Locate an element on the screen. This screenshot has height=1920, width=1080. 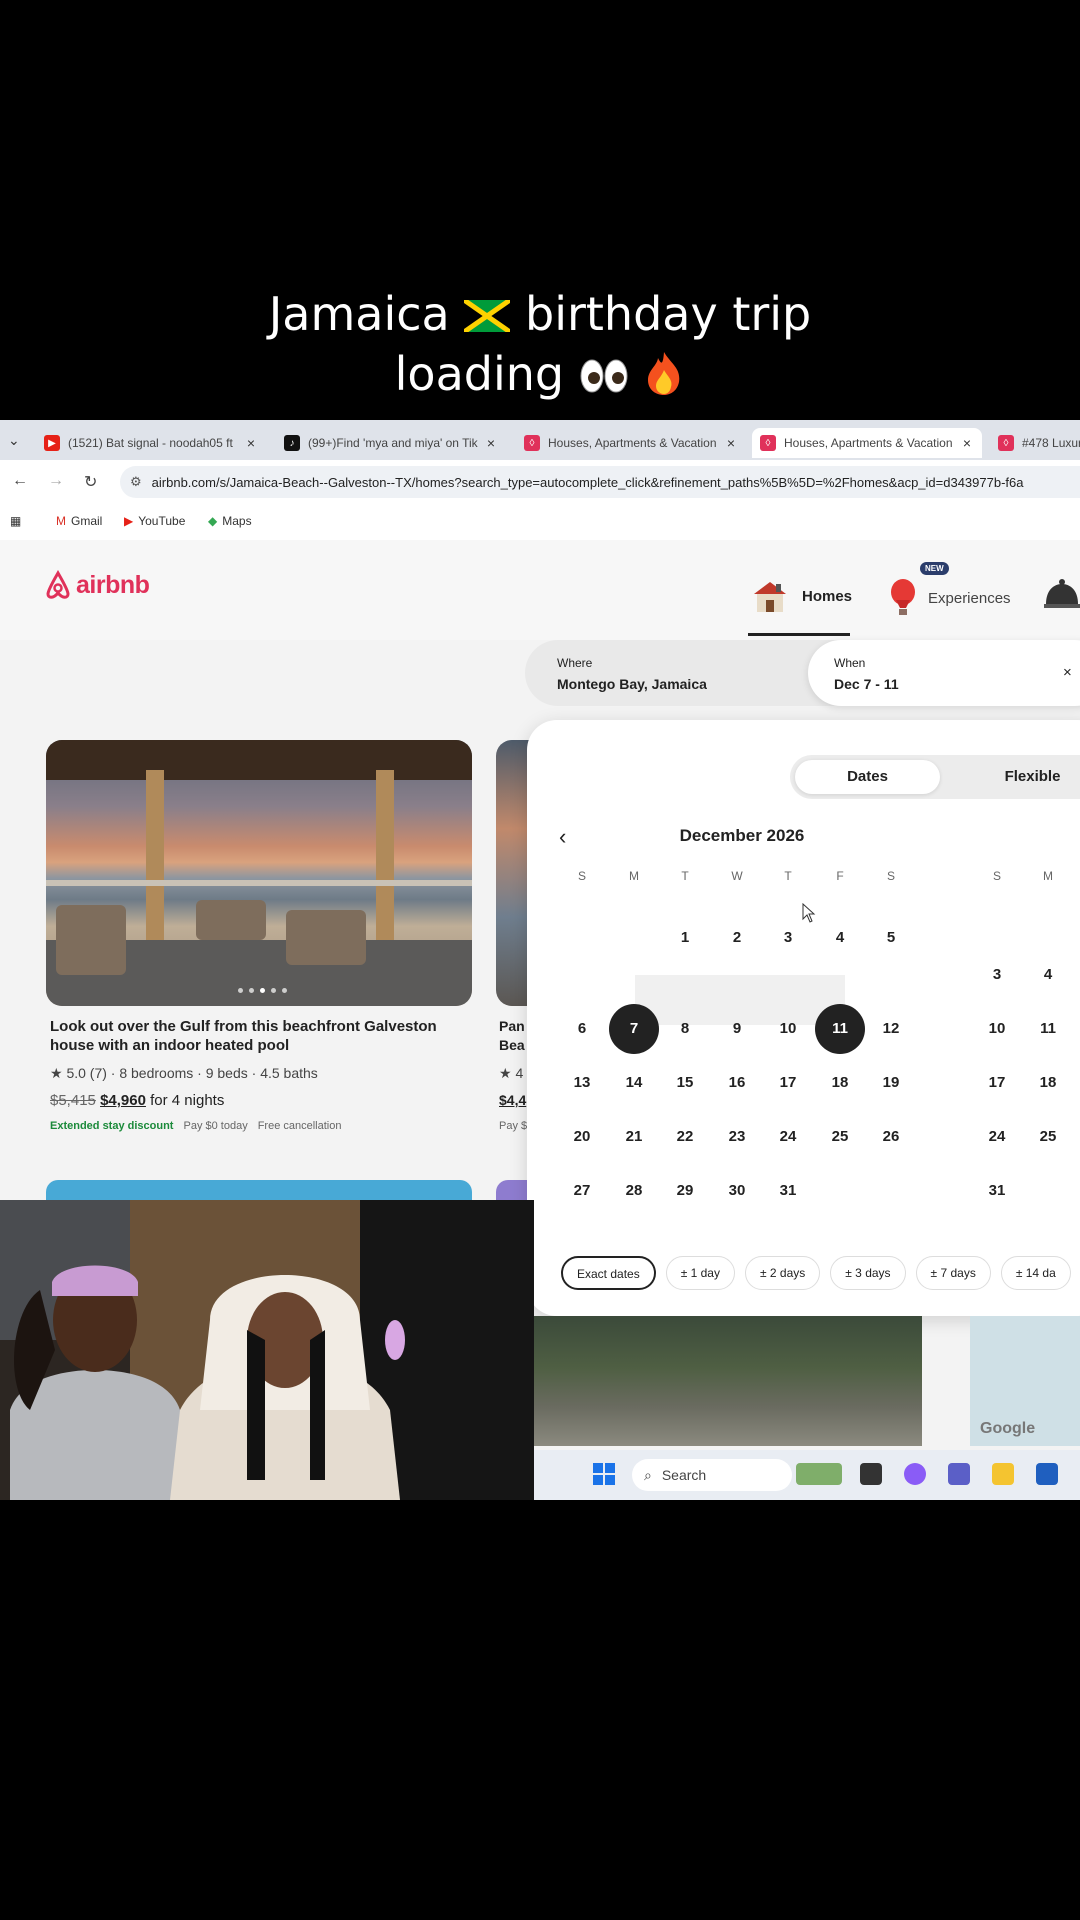
chip-7-days: ± 7 days is located at coordinates (953, 1273).